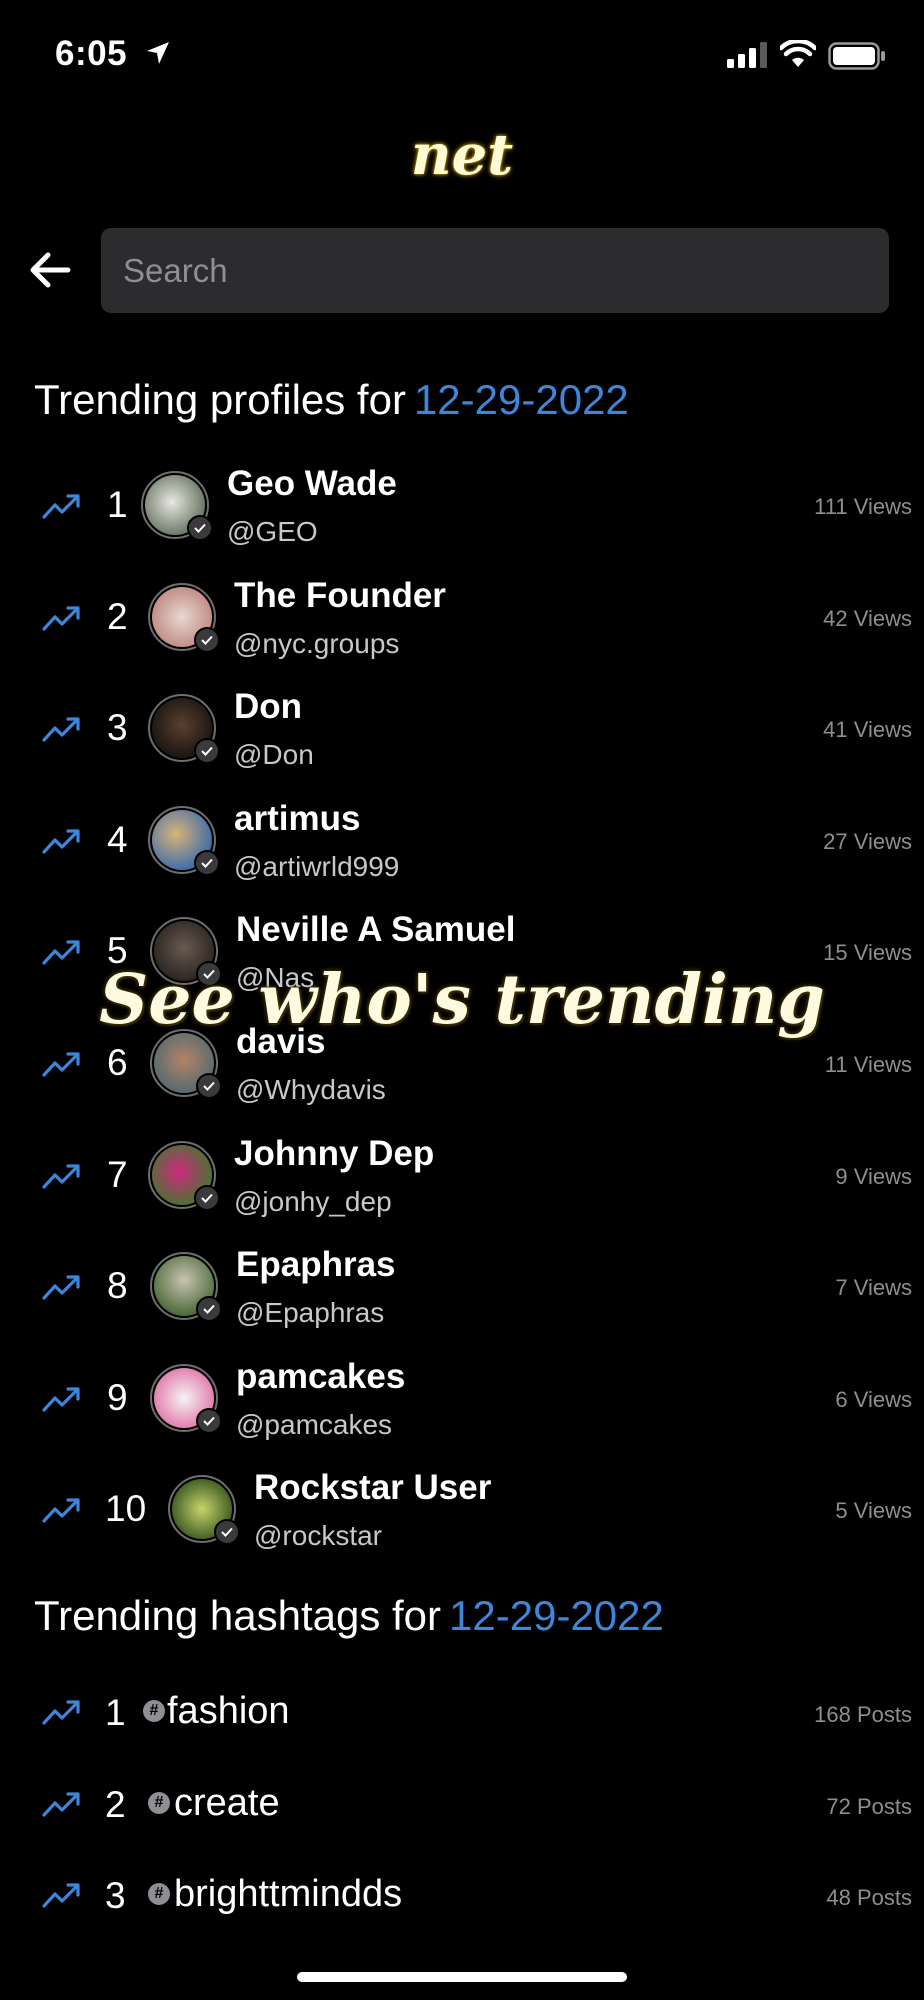 This screenshot has width=924, height=2000. I want to click on profile-name: Johnny Dep, so click(334, 1154).